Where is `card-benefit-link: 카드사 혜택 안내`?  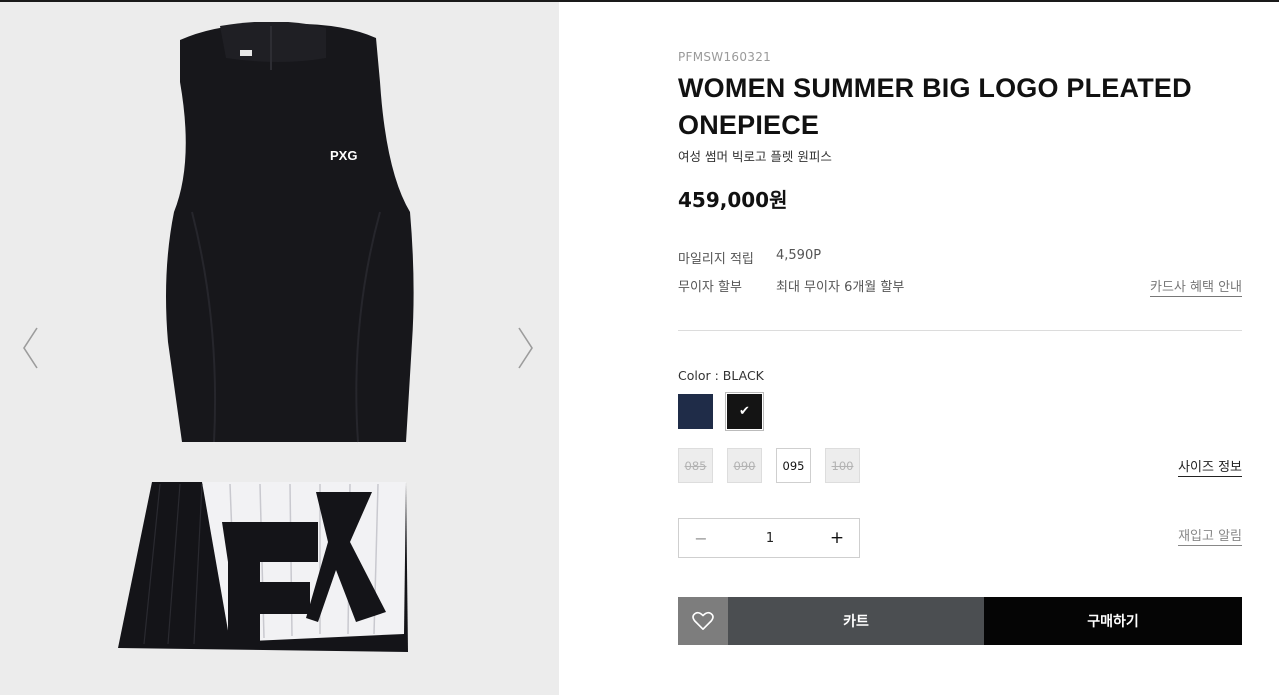 card-benefit-link: 카드사 혜택 안내 is located at coordinates (1196, 286).